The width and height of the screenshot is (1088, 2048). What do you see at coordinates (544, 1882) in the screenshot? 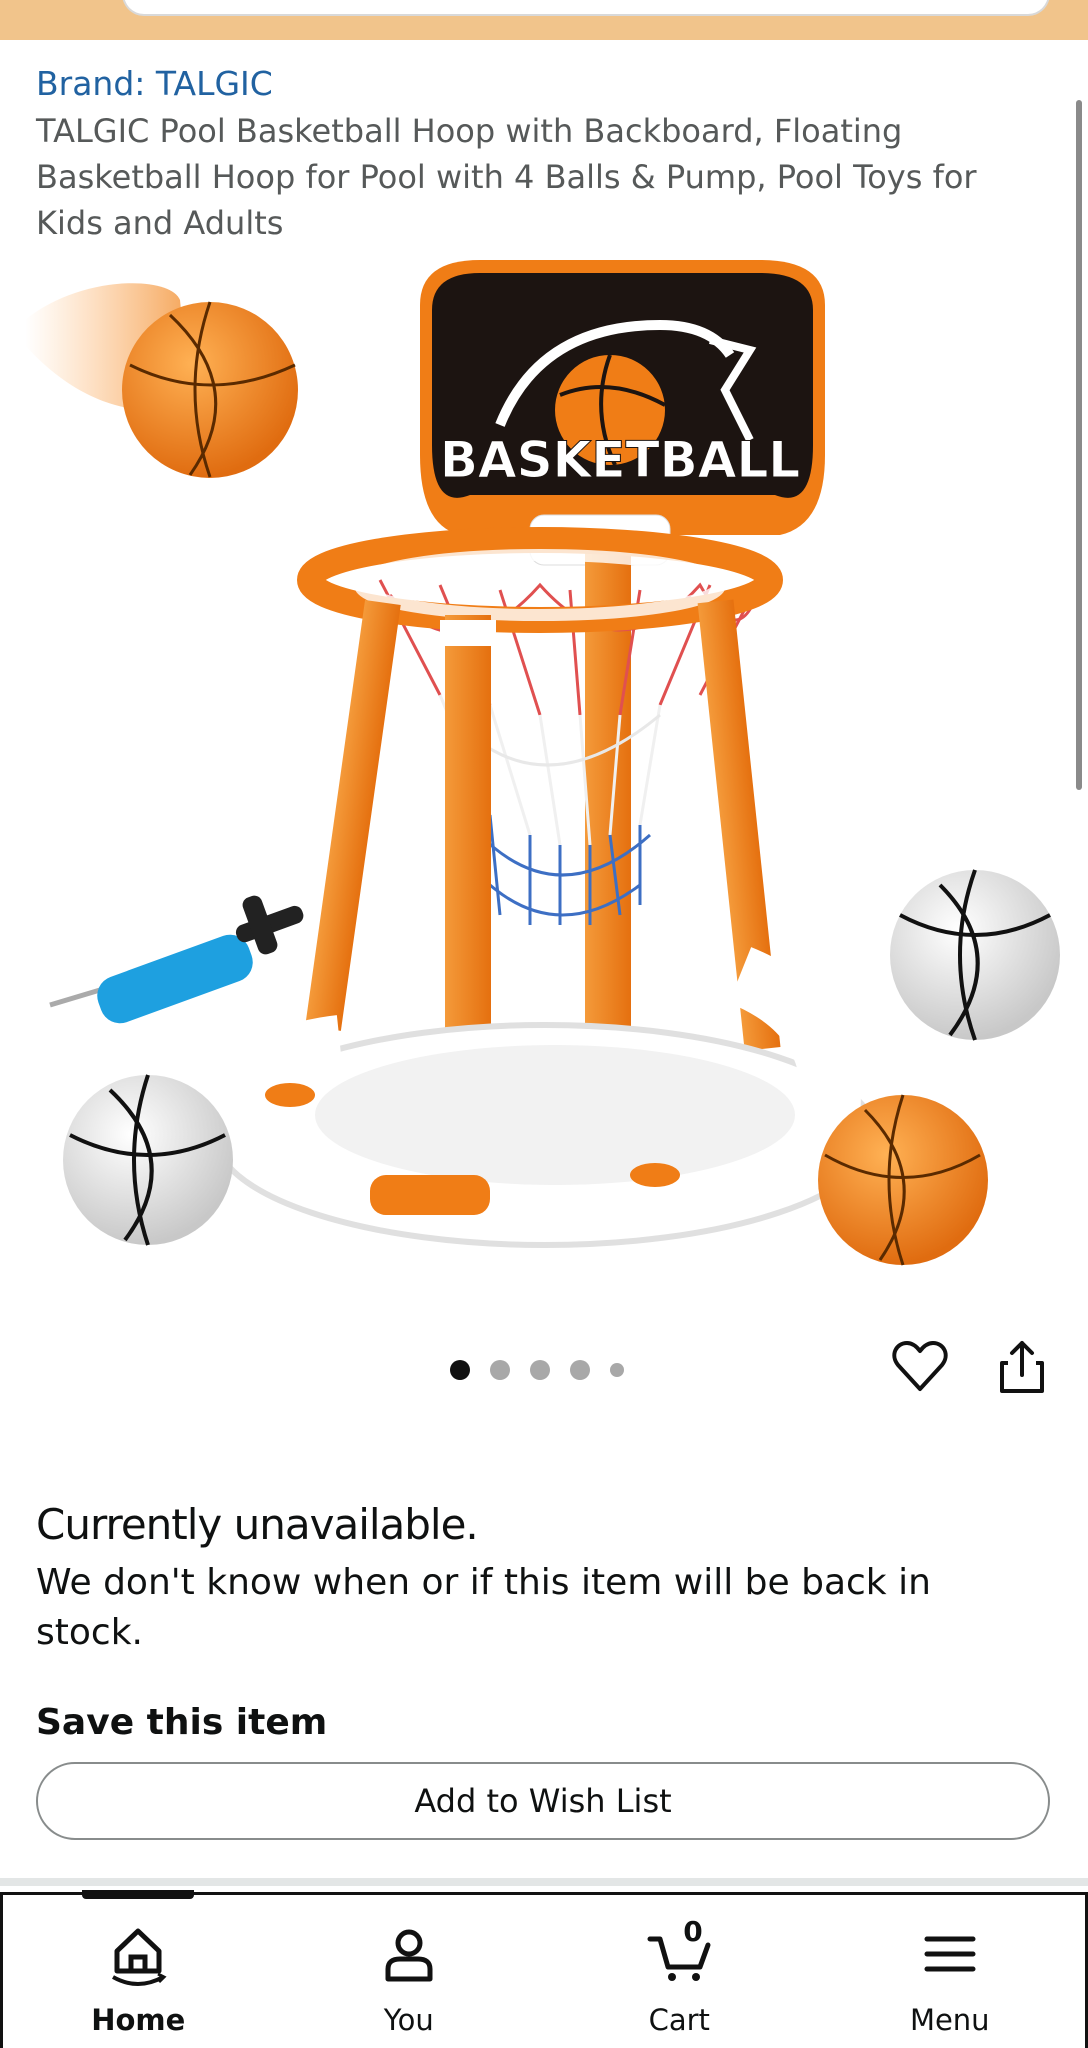
I see `divider` at bounding box center [544, 1882].